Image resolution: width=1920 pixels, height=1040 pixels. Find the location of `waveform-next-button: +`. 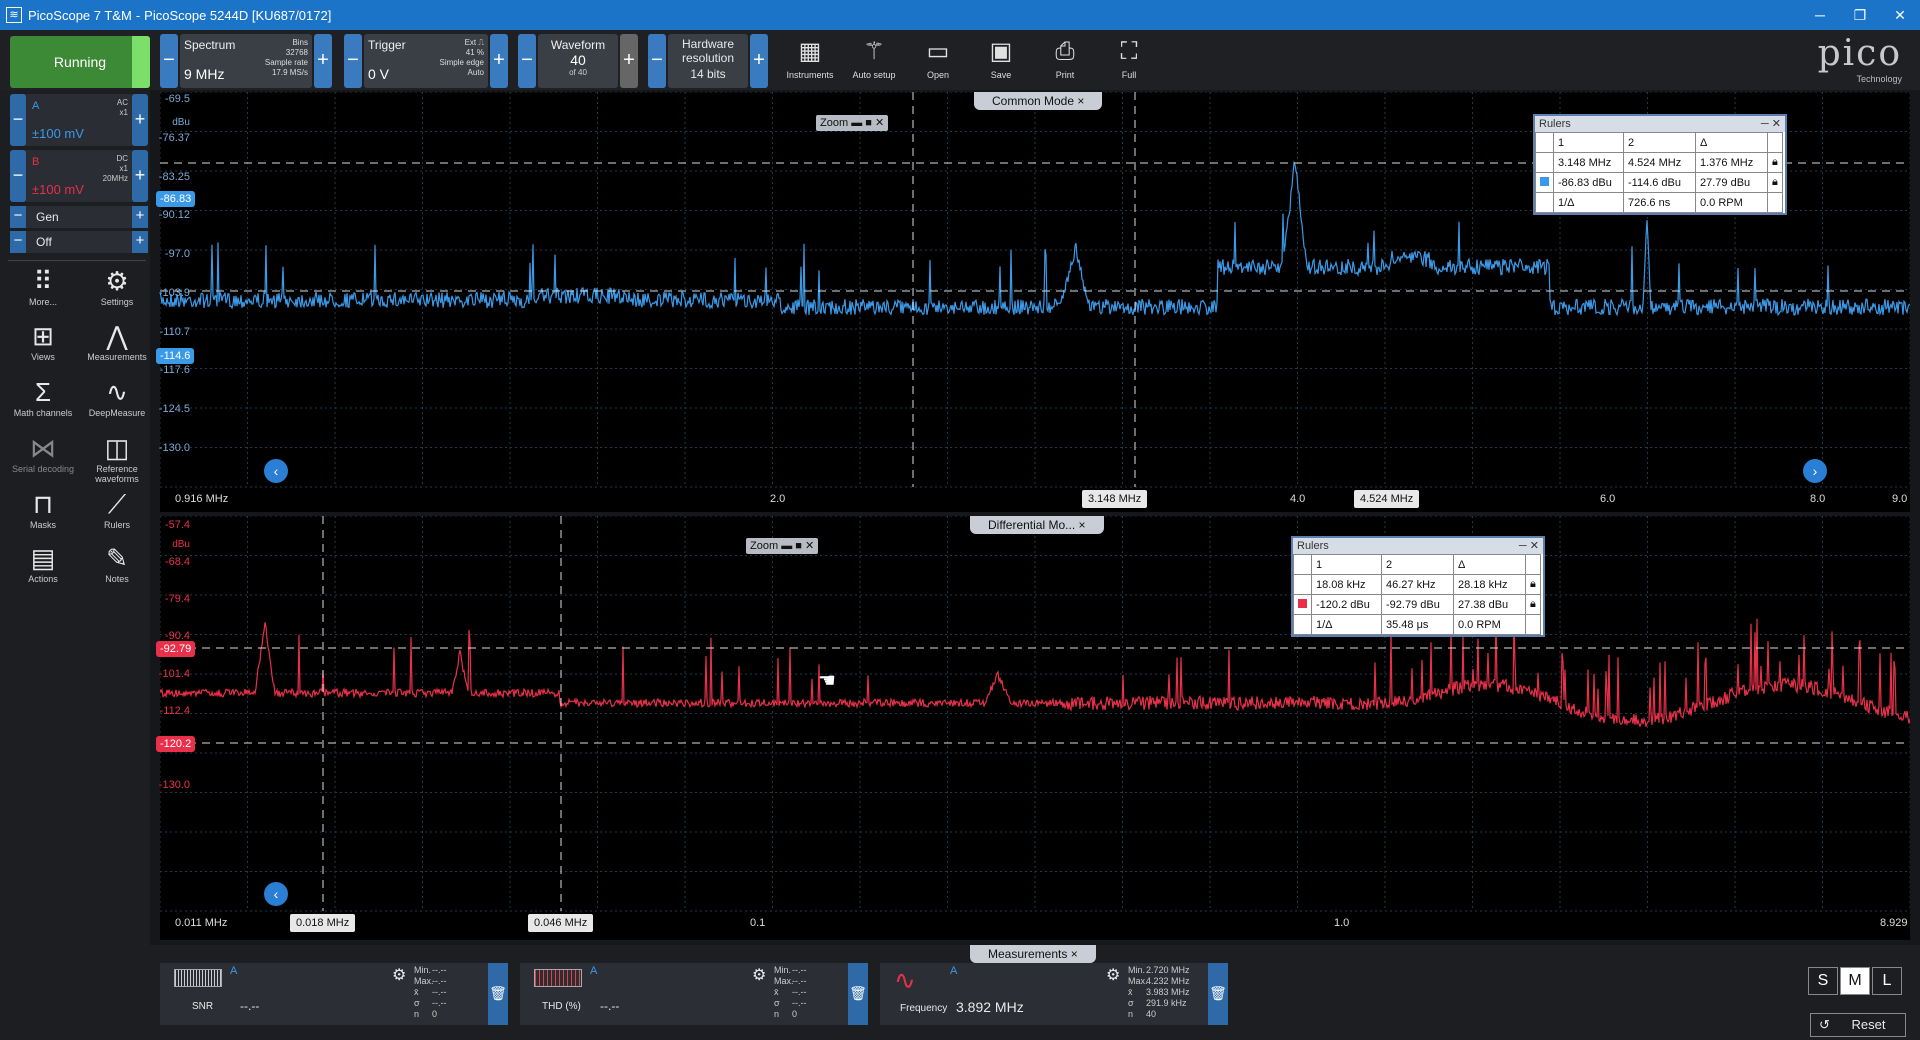

waveform-next-button: + is located at coordinates (629, 61).